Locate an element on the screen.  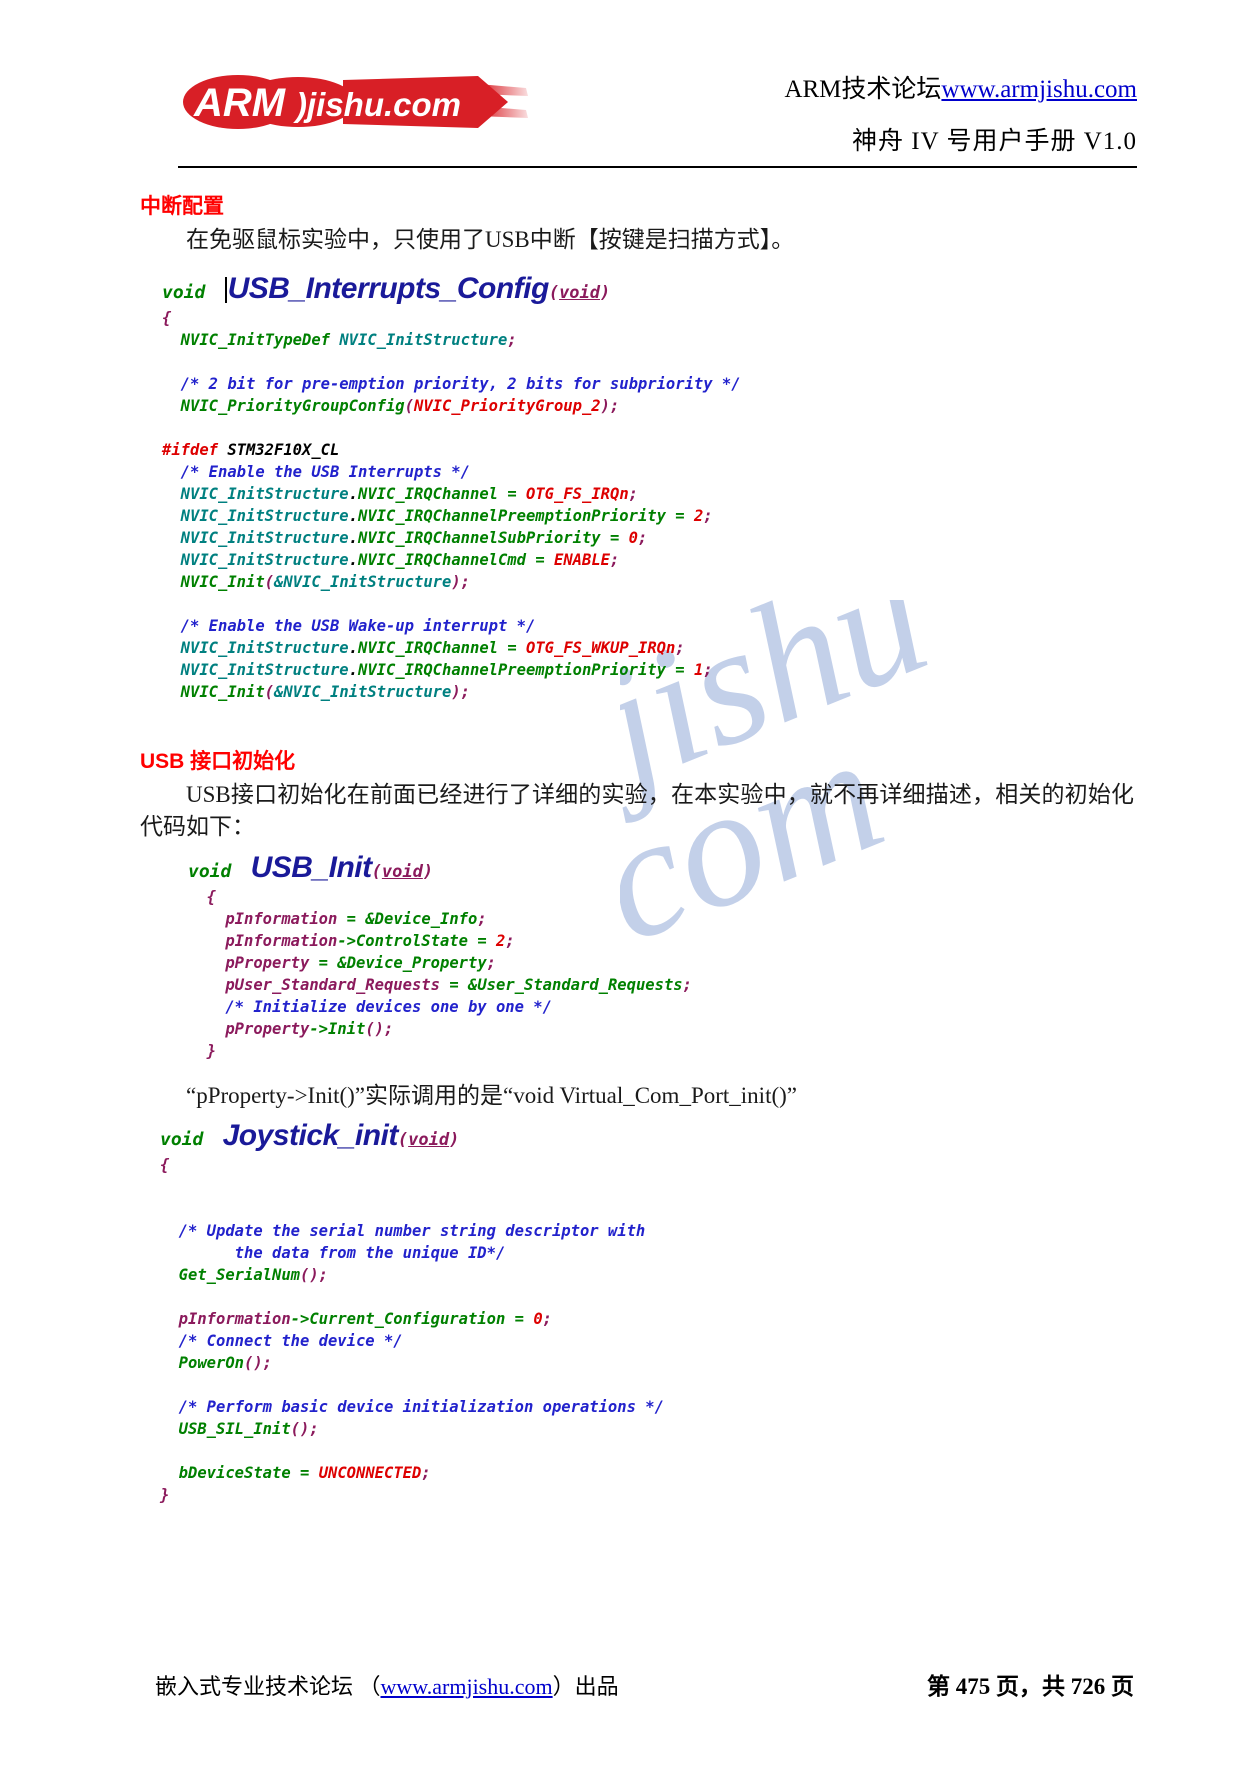
signature-function-name-1: USB_Interrupts_Config is located at coordinates (388, 288).